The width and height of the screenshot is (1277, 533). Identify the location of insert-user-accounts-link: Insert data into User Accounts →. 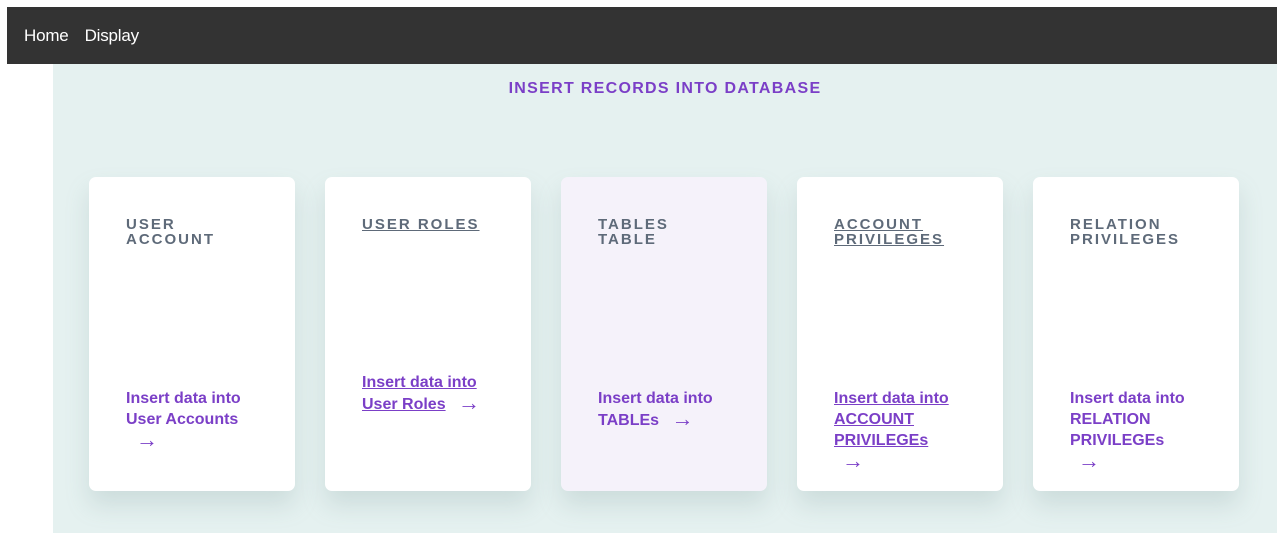
(201, 420).